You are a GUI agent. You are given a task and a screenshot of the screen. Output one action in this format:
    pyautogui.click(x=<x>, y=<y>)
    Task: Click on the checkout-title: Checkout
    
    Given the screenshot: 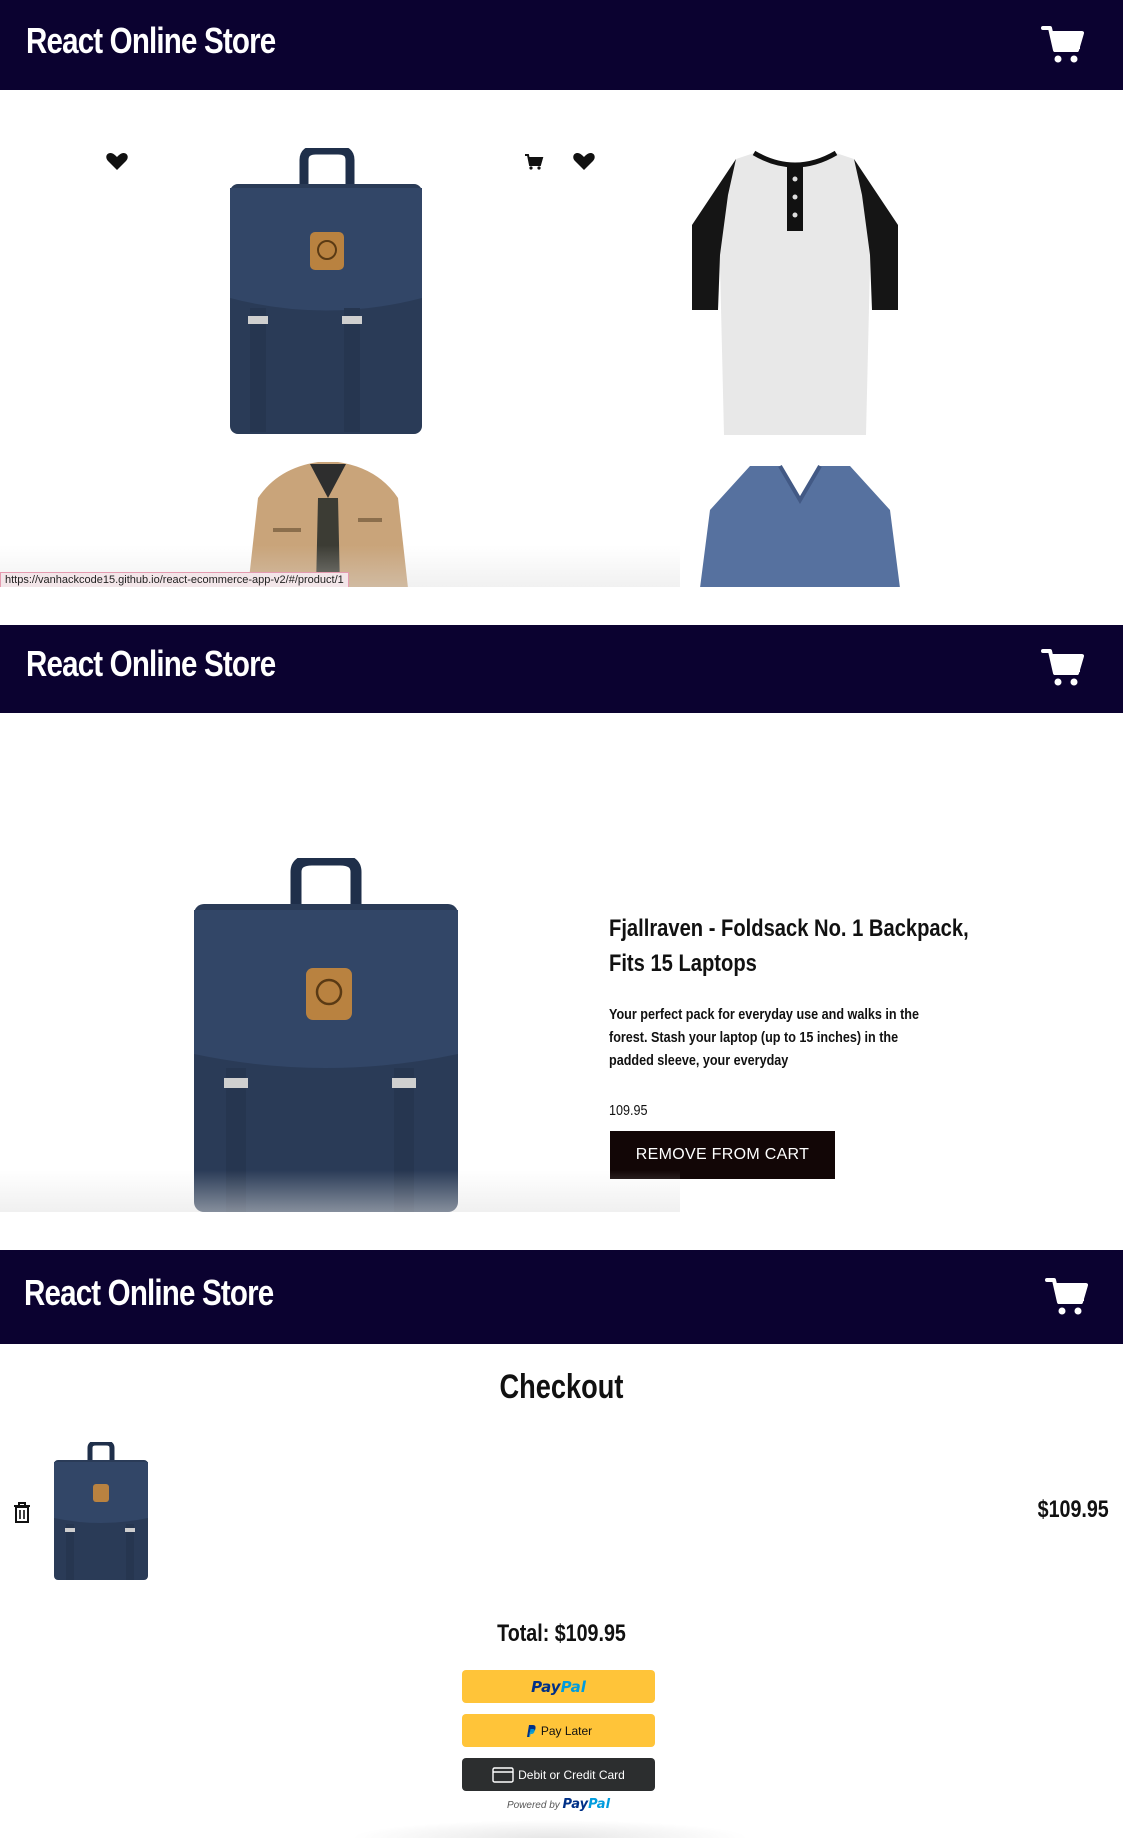 What is the action you would take?
    pyautogui.click(x=561, y=1387)
    